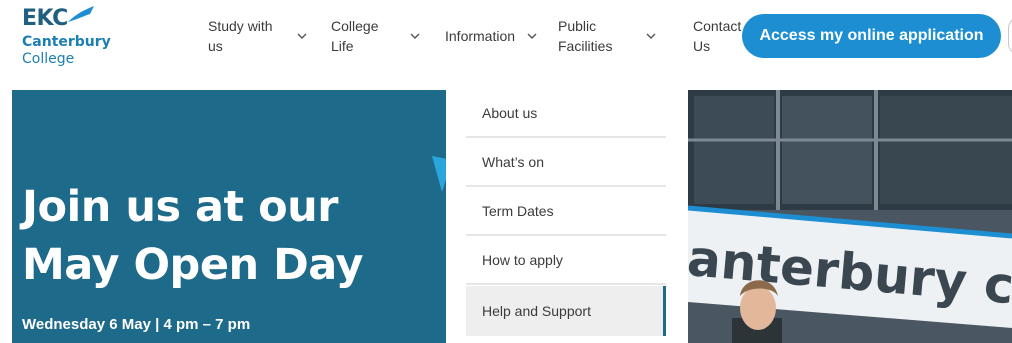 This screenshot has width=1012, height=343. Describe the element at coordinates (566, 163) in the screenshot. I see `dropdown-item-whats-on: What’s on` at that location.